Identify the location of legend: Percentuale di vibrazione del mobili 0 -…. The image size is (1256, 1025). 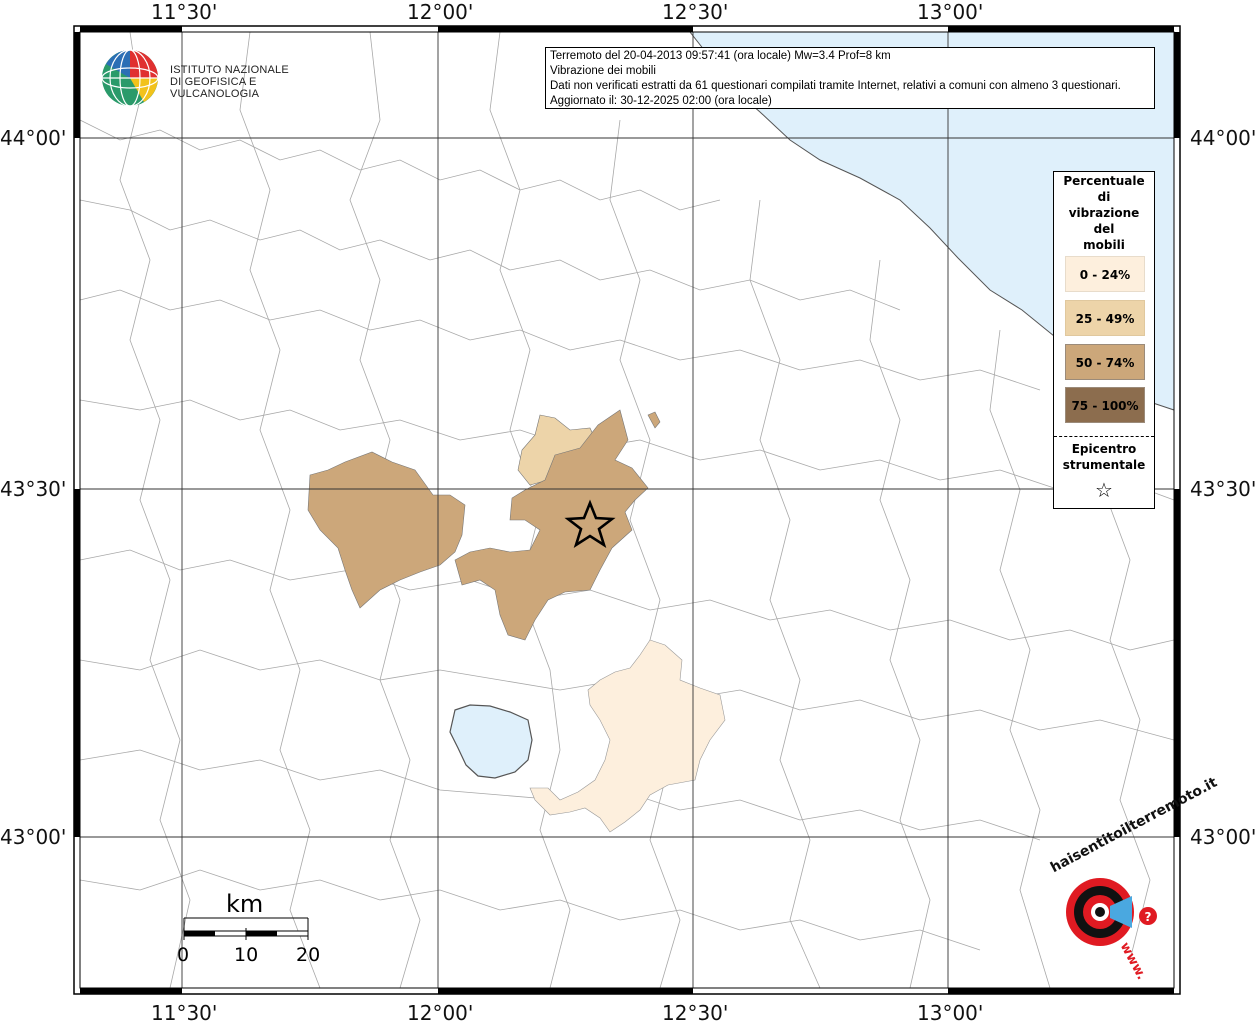
(1104, 340).